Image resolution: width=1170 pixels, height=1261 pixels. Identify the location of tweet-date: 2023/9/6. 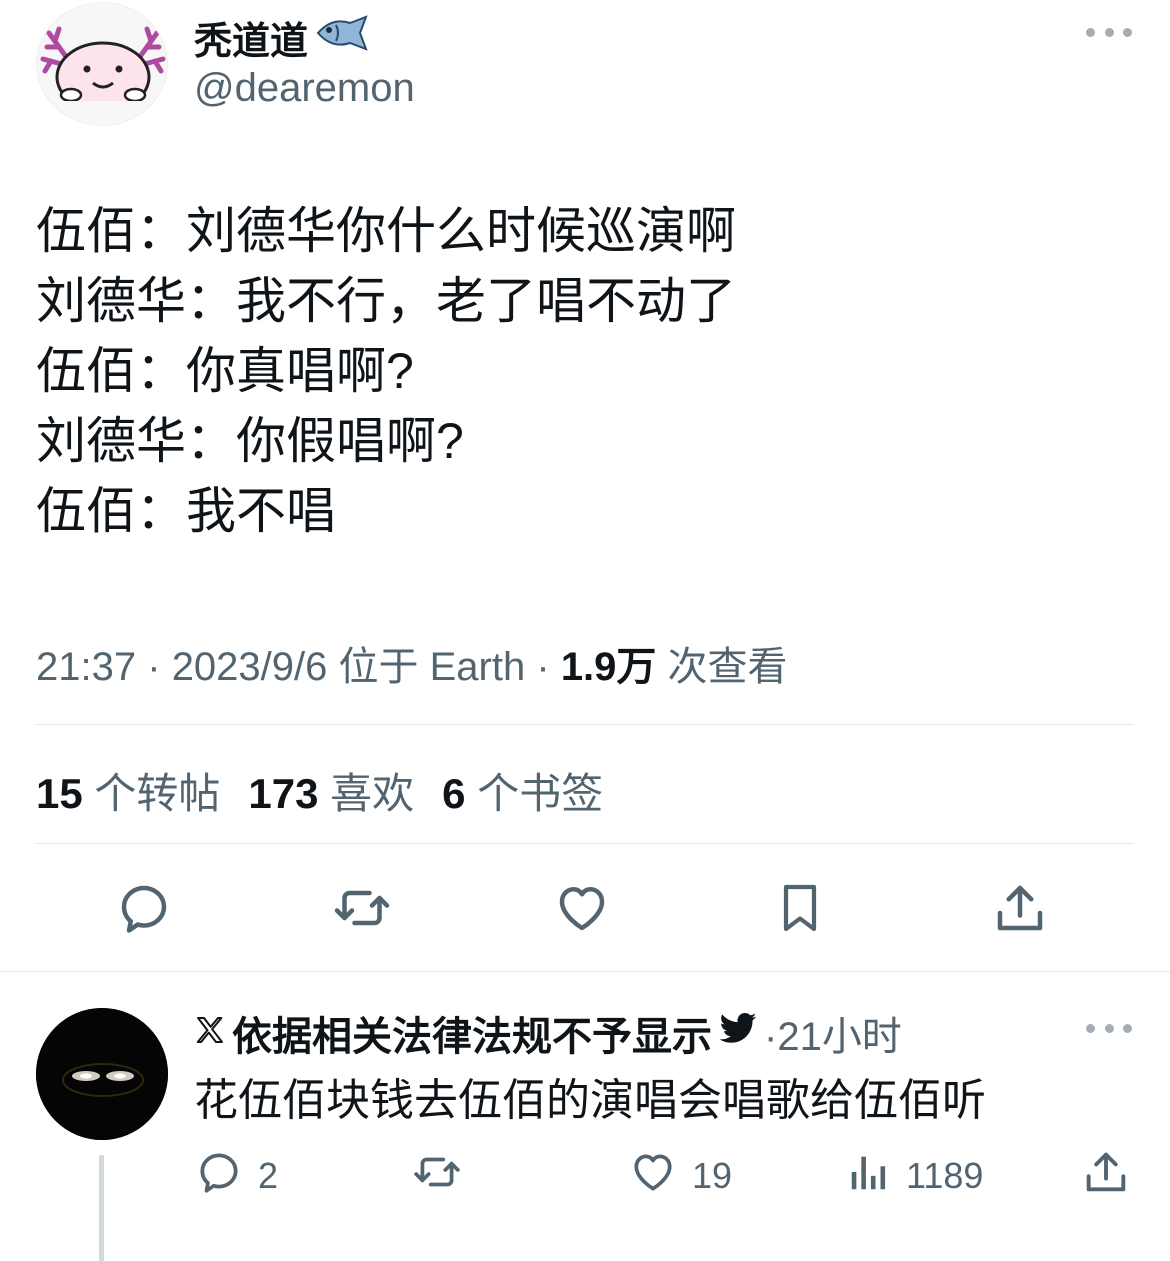
(250, 667).